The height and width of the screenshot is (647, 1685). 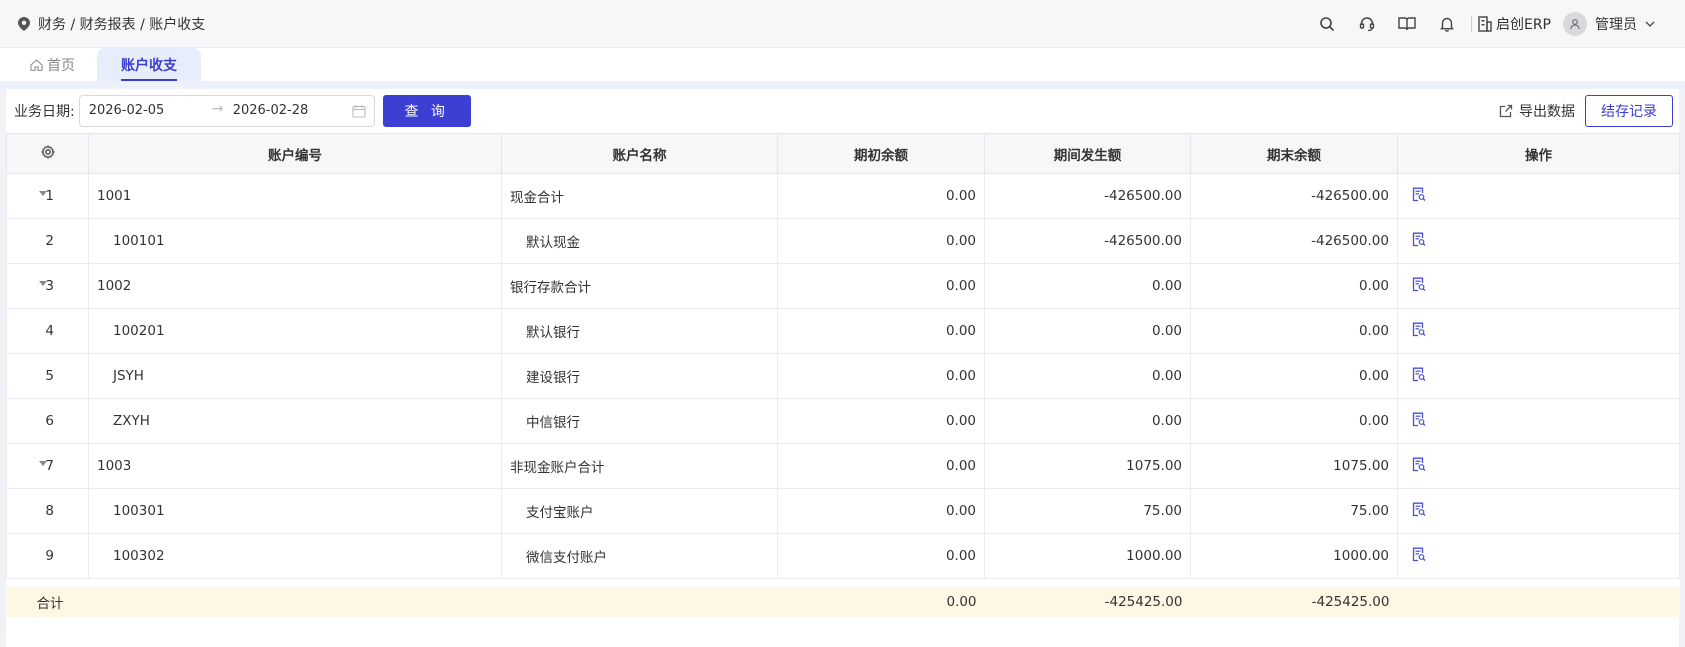 I want to click on headset-icon, so click(x=1367, y=23).